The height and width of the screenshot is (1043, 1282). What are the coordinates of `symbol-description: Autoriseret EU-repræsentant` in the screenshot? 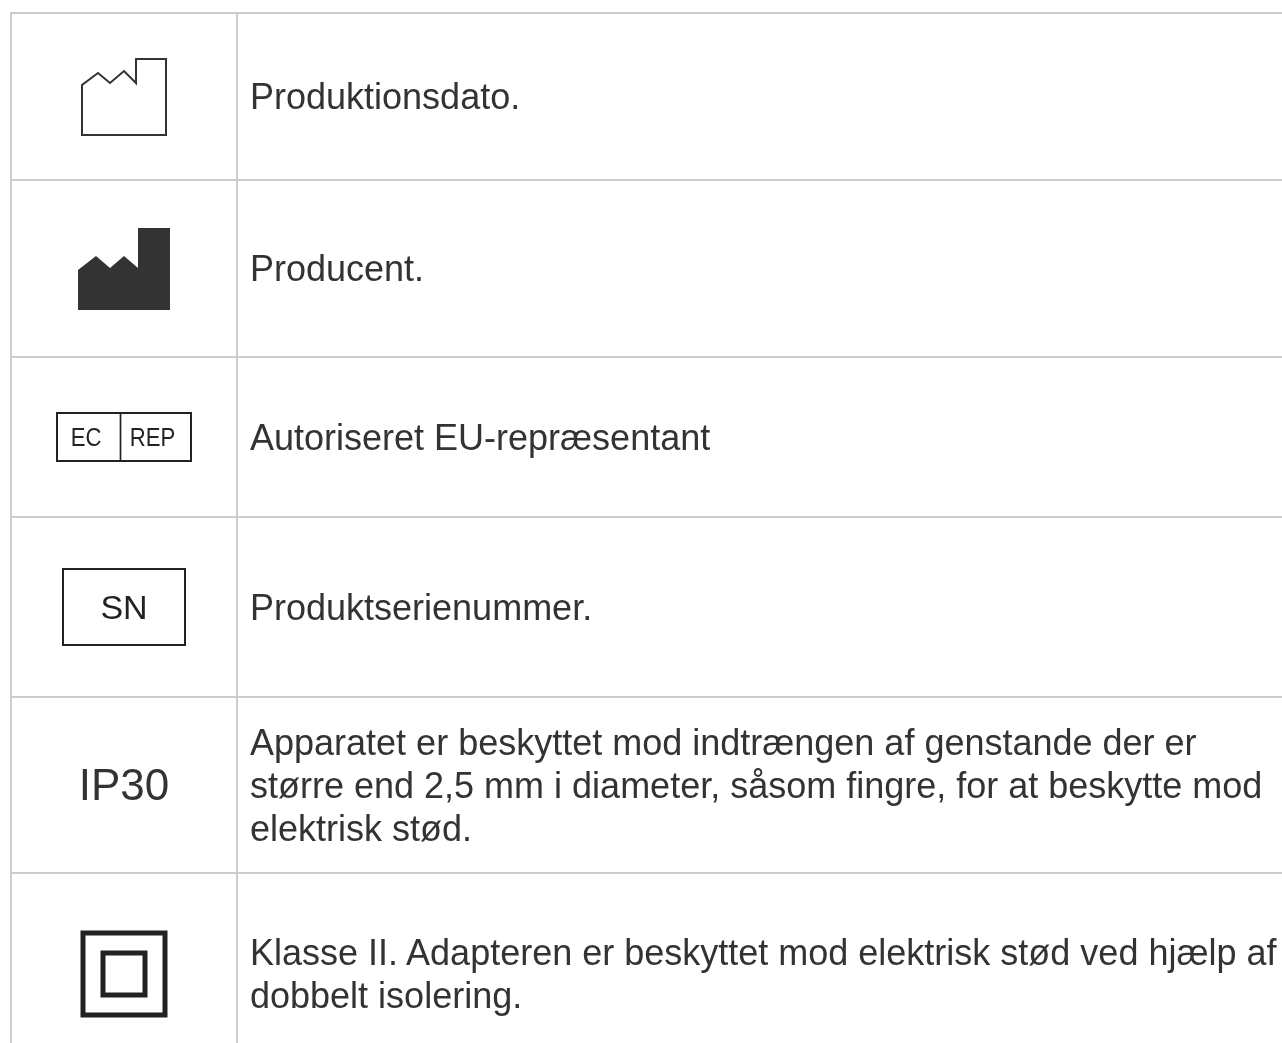 It's located at (480, 437).